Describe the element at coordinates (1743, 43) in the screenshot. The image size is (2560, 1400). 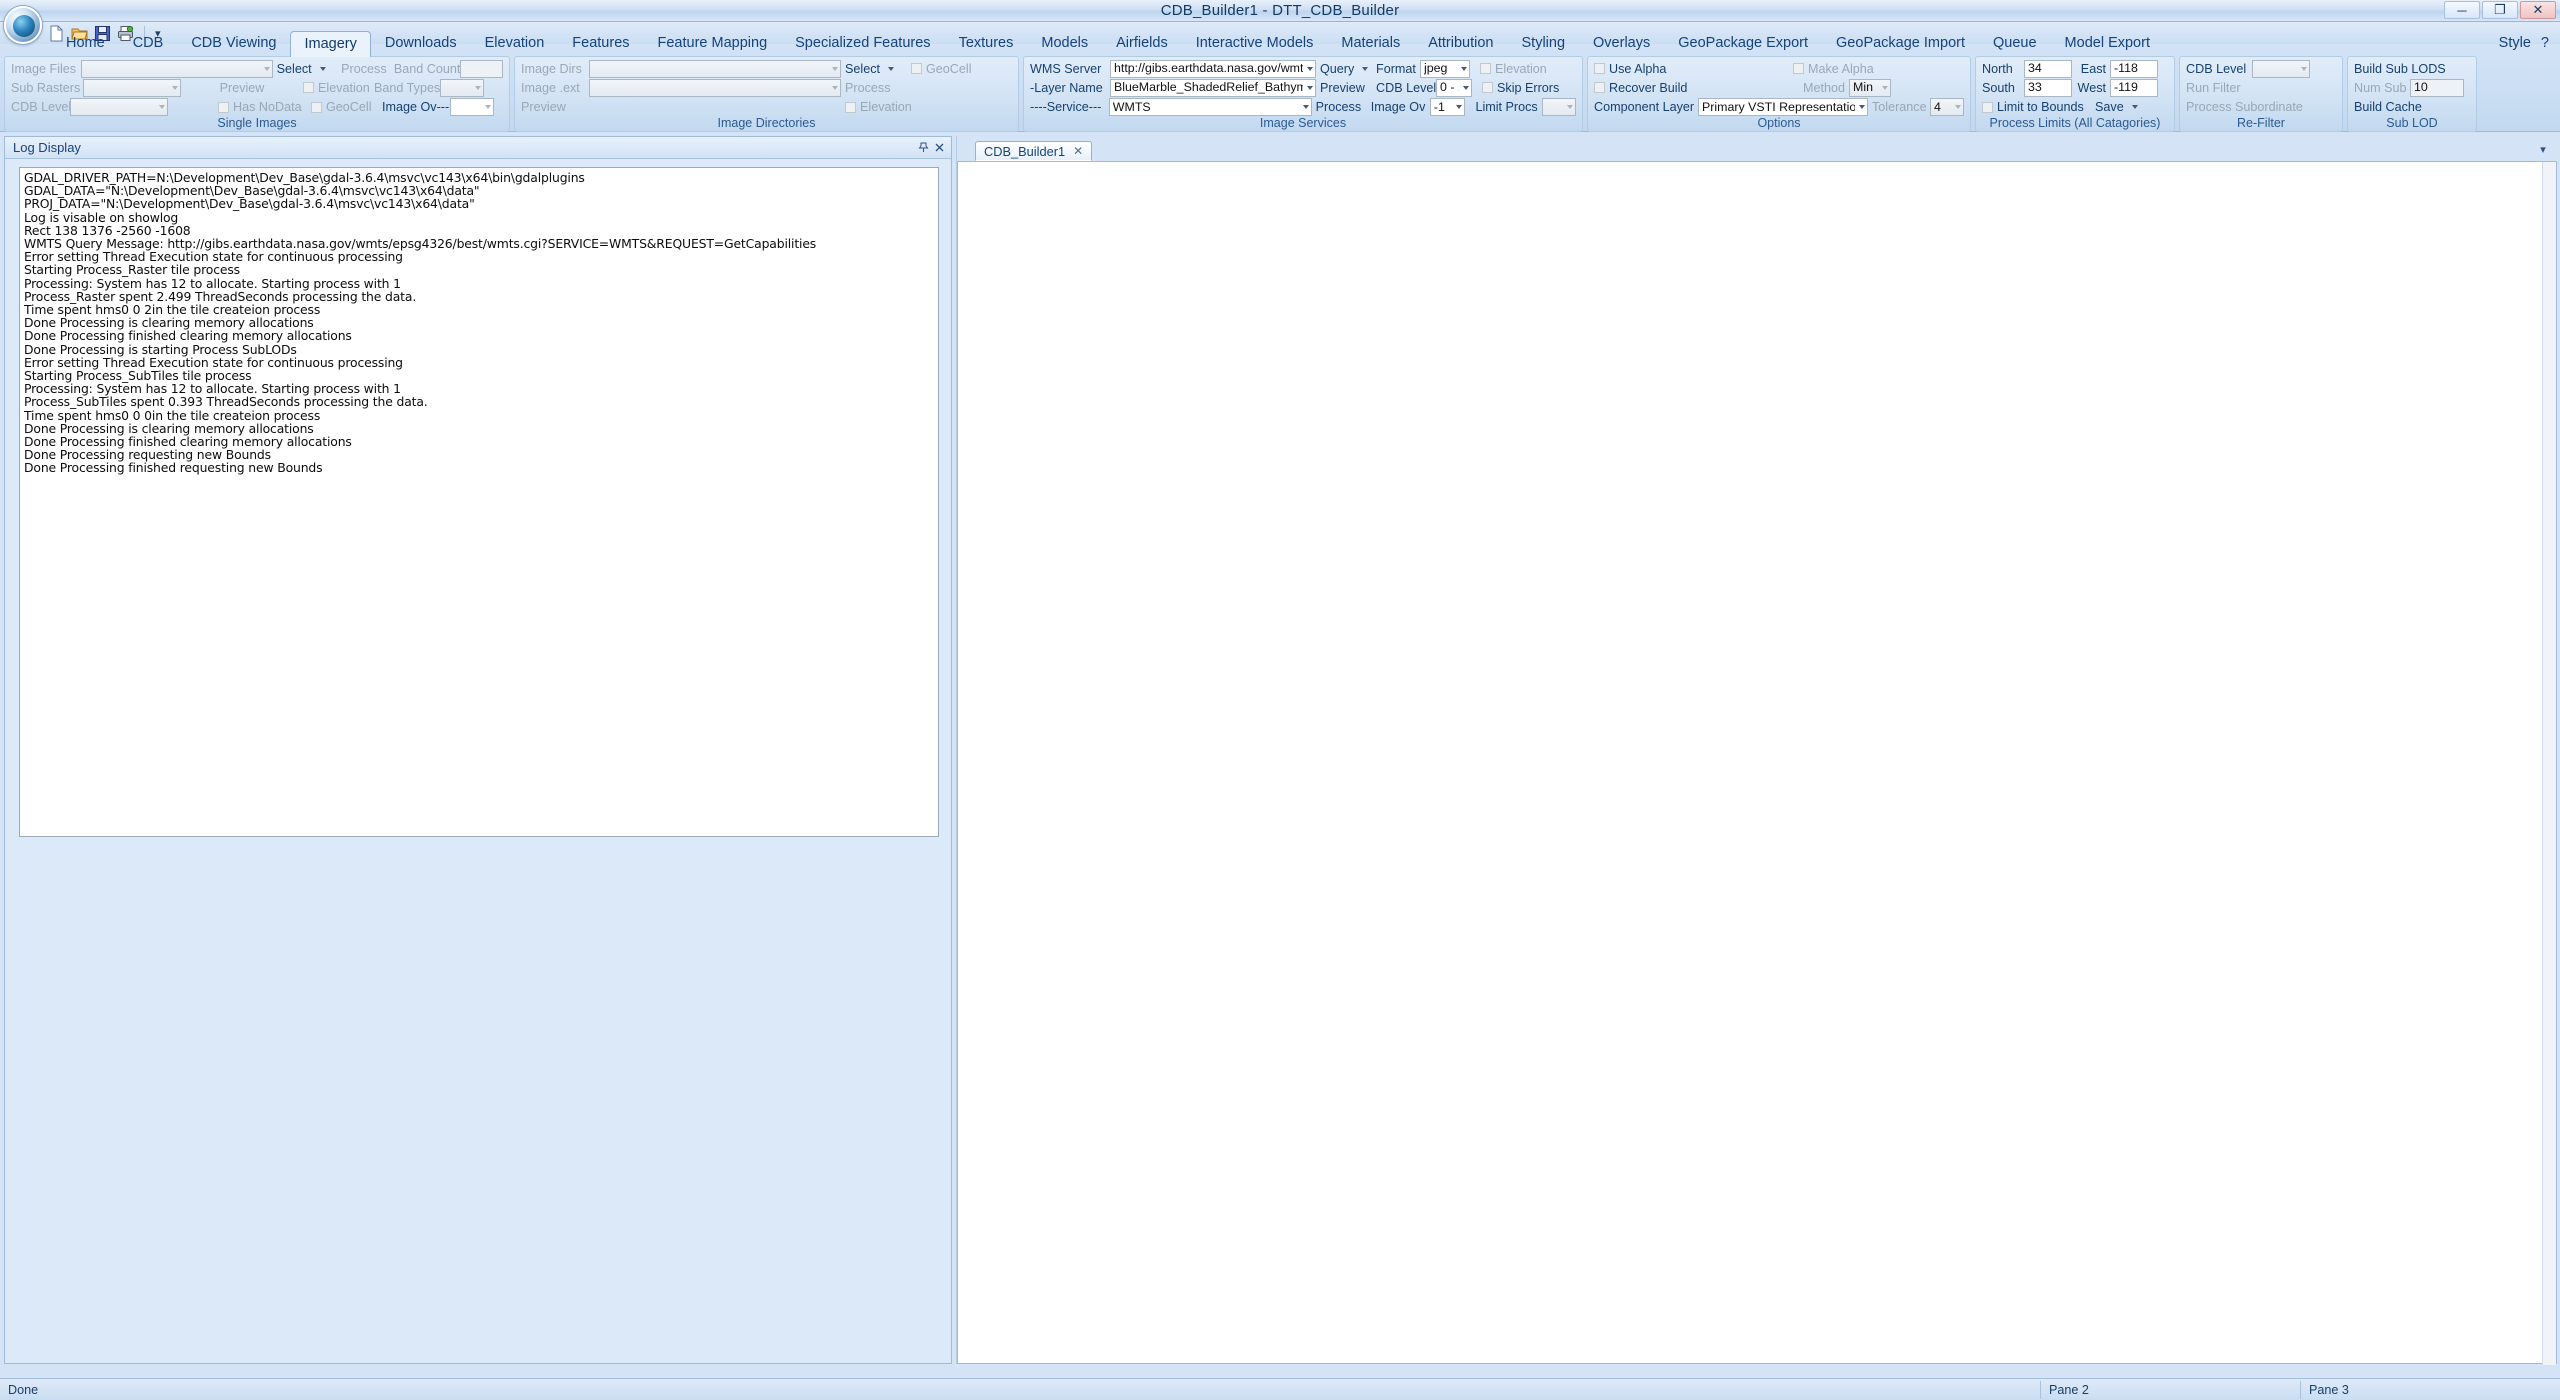
I see `ribbon-tab-geopackage-export: GeoPackage Export` at that location.